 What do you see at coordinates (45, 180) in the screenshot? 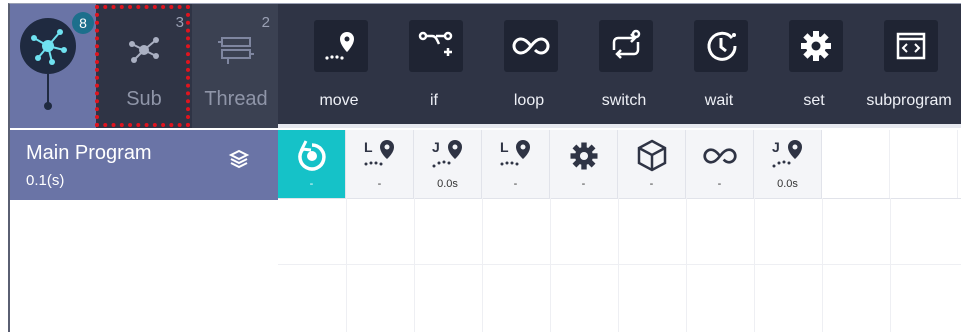
I see `program-time: 0.1(s)` at bounding box center [45, 180].